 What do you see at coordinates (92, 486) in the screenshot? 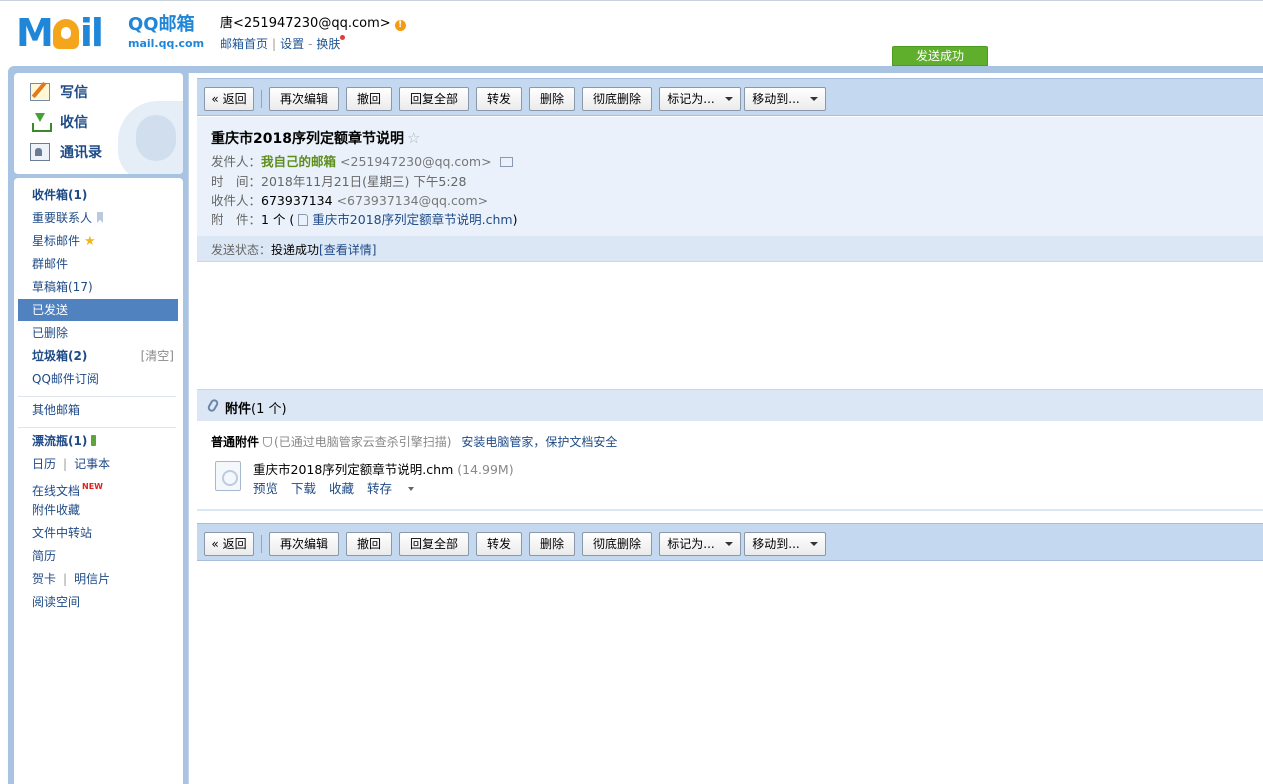
I see `new-badge: NEW` at bounding box center [92, 486].